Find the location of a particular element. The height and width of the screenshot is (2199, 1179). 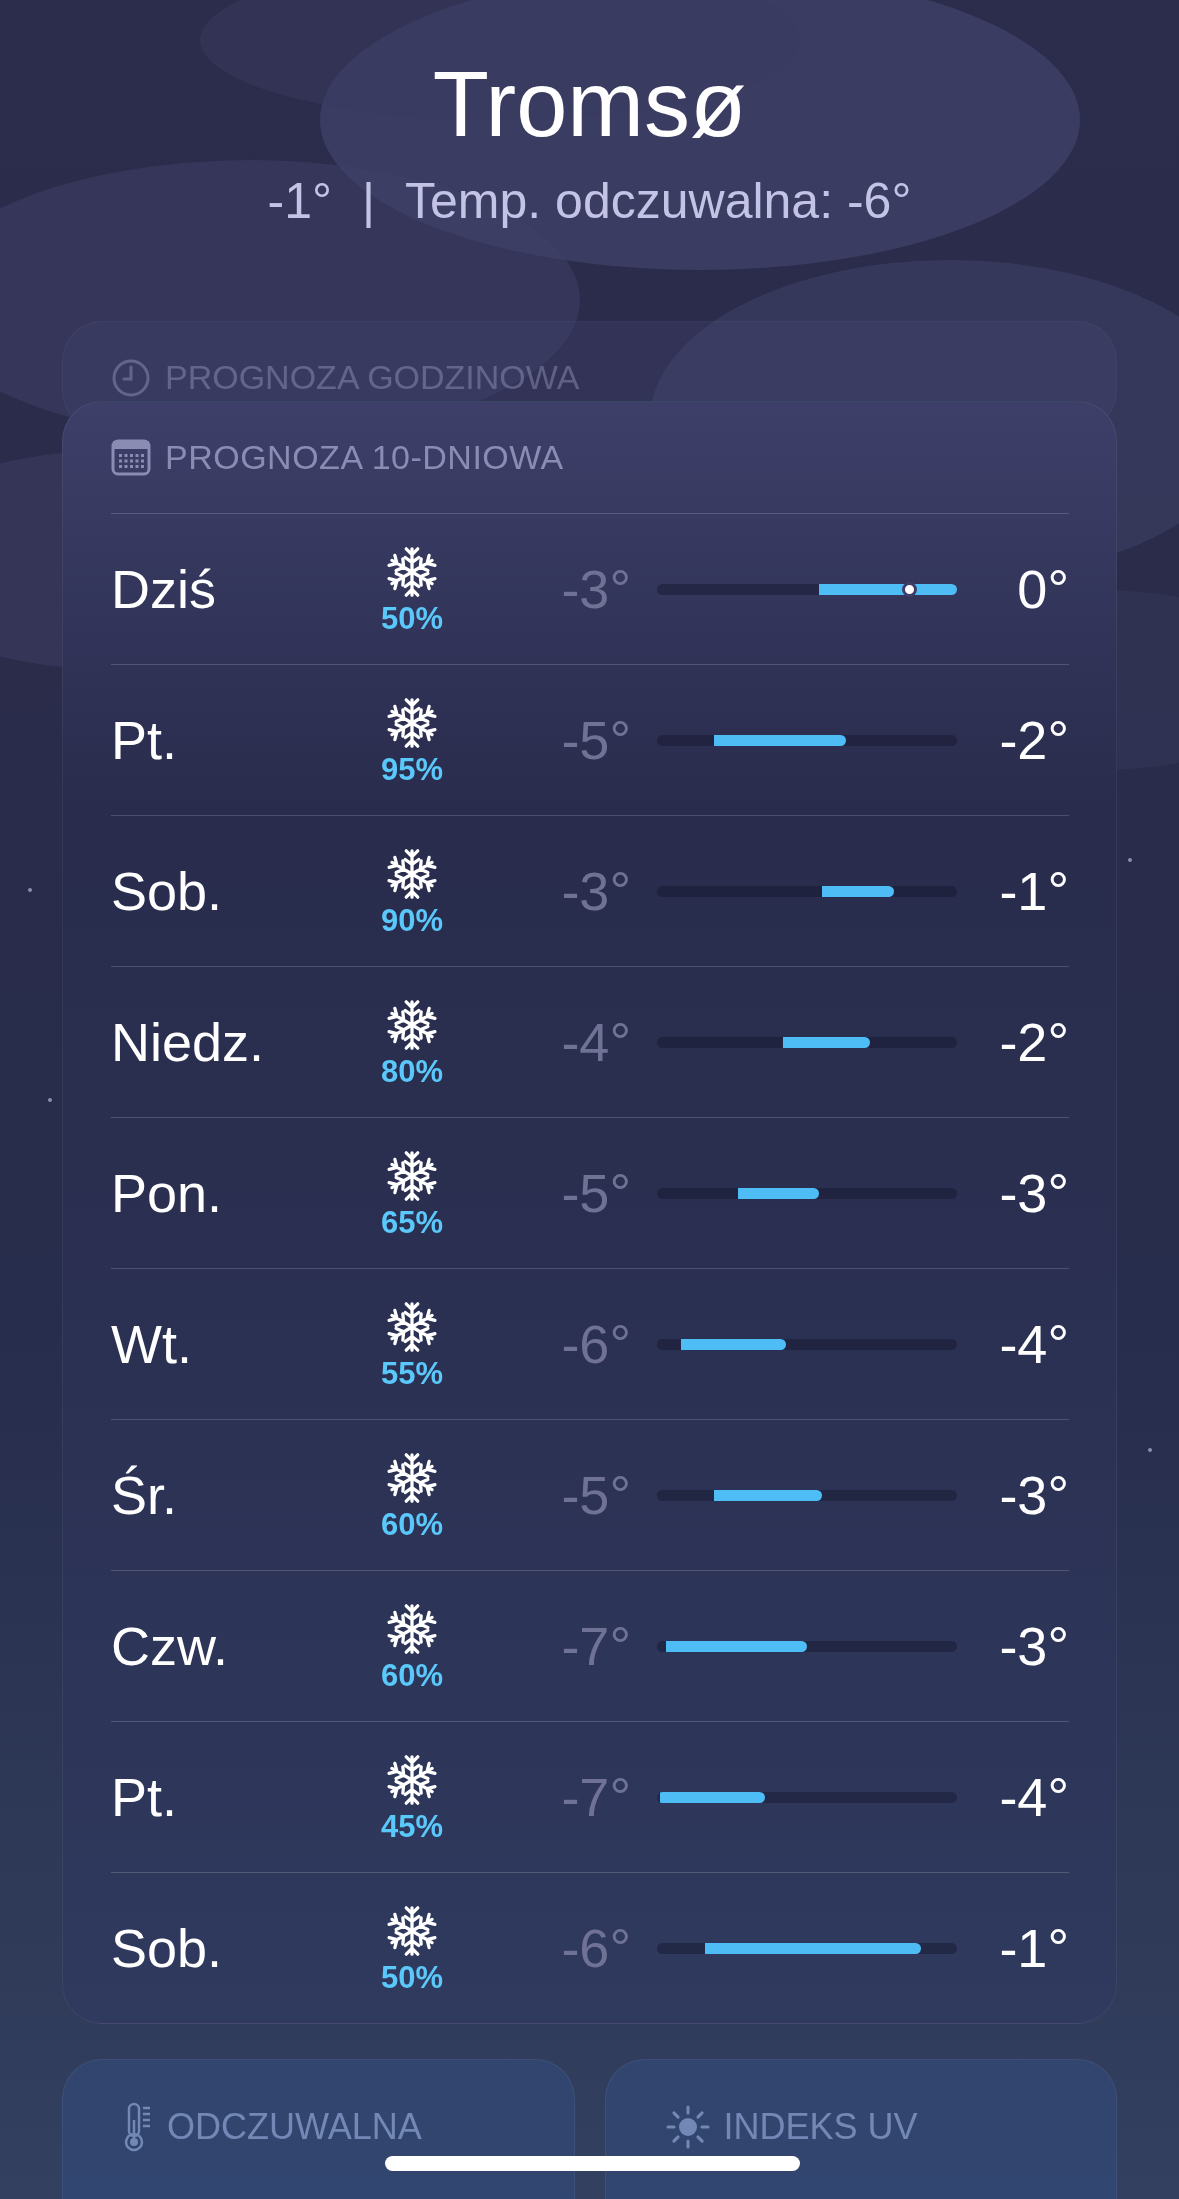

current-temperature: -1° is located at coordinates (300, 201).